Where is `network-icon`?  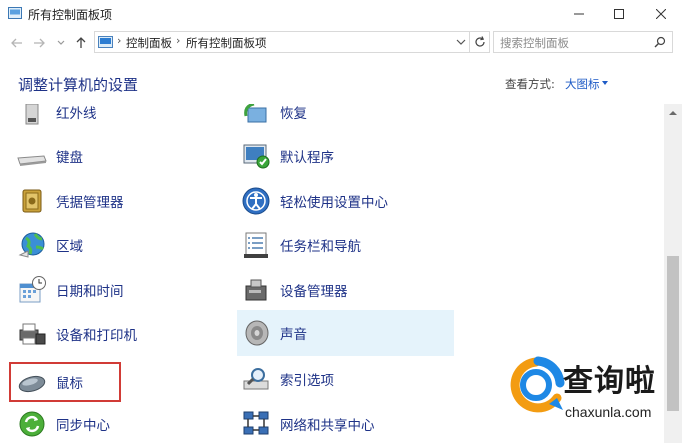 network-icon is located at coordinates (256, 424).